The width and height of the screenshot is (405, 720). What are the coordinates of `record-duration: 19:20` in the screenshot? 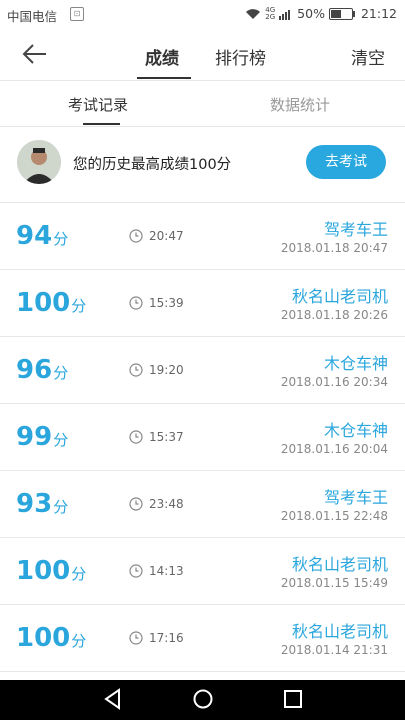 It's located at (166, 370).